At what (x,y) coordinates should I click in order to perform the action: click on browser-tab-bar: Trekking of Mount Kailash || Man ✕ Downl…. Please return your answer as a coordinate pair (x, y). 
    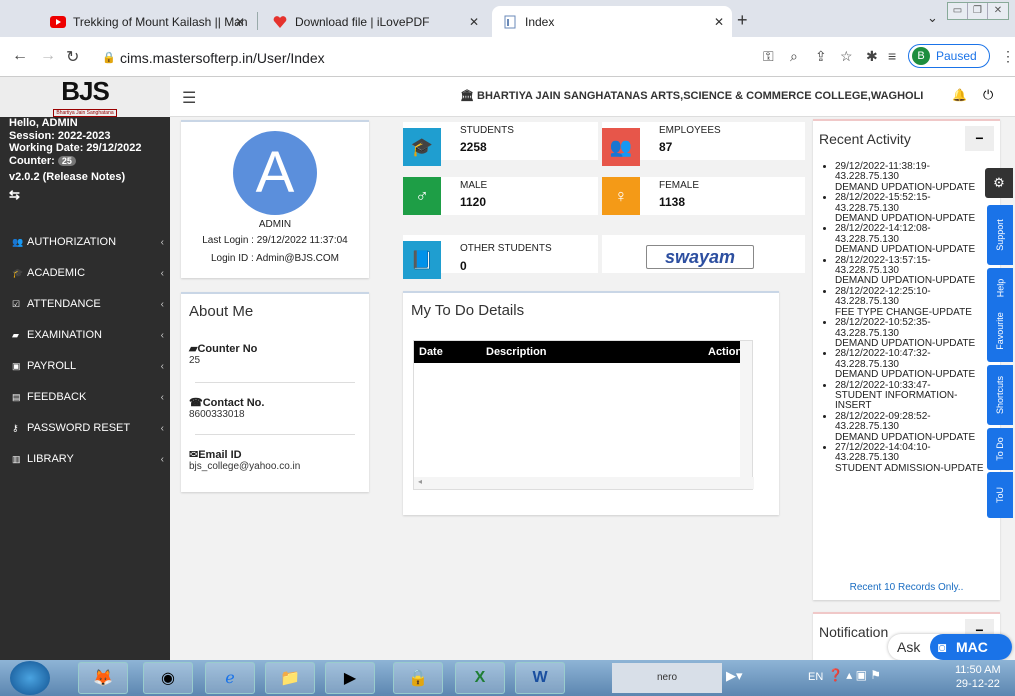
    Looking at the image, I should click on (507, 18).